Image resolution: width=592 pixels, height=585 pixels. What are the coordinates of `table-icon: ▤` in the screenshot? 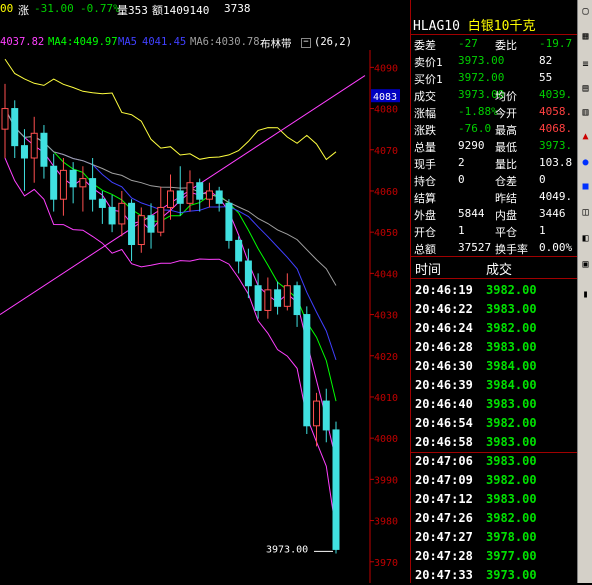 It's located at (585, 88).